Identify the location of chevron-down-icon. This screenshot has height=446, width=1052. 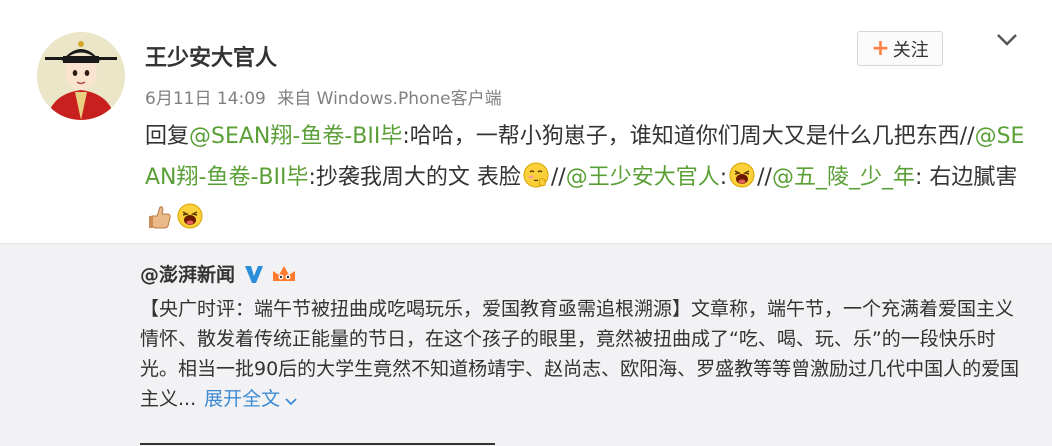
(1007, 40).